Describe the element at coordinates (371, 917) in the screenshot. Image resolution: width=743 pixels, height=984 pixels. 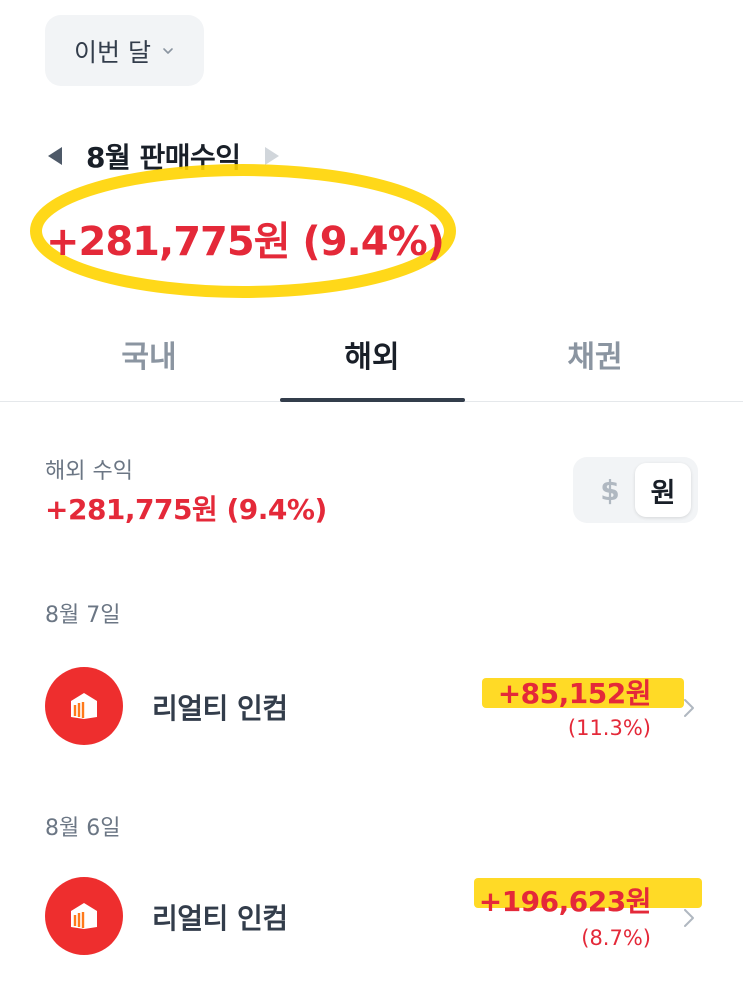
I see `list-item: 리얼티 인컴 +196,623원 (8.7%)` at that location.